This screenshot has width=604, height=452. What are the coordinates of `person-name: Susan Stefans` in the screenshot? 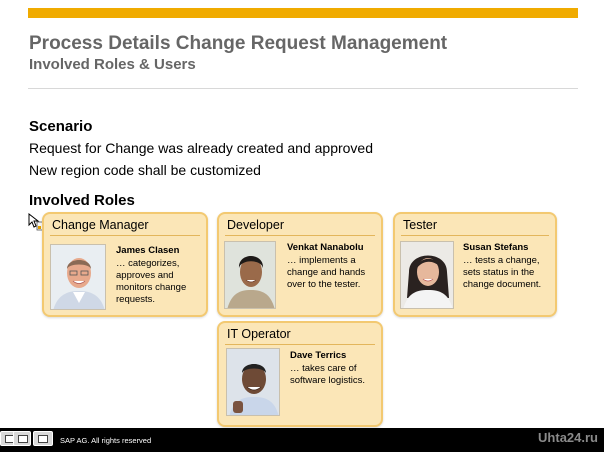 It's located at (496, 247).